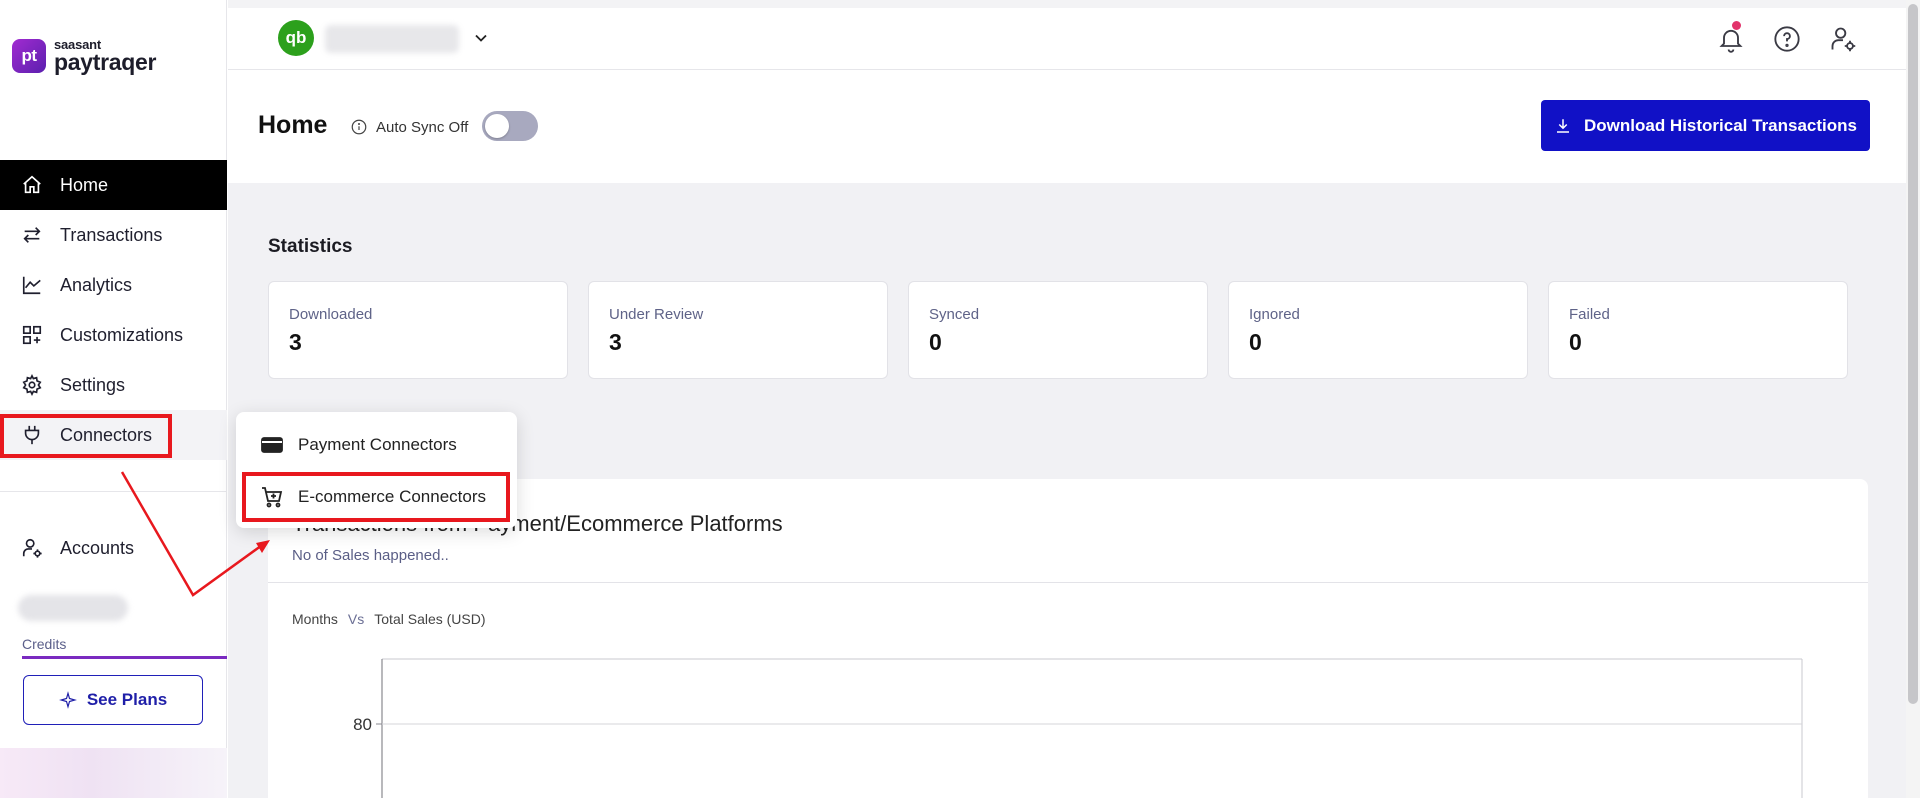 This screenshot has height=798, width=1920. I want to click on stat-label: Ignored, so click(1274, 314).